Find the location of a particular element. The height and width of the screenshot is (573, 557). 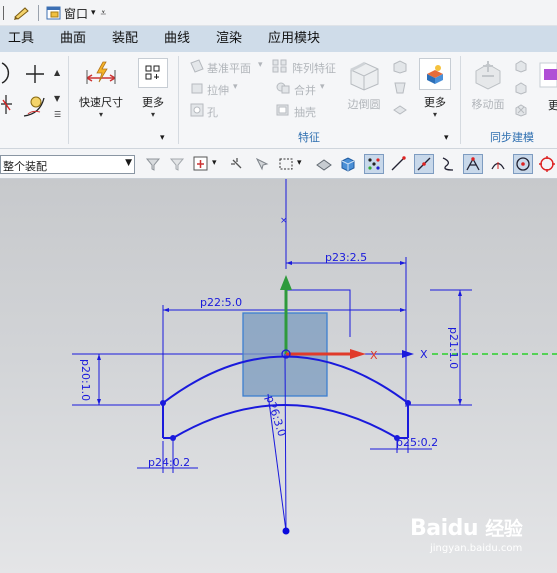

window-label: 窗口 is located at coordinates (76, 13).